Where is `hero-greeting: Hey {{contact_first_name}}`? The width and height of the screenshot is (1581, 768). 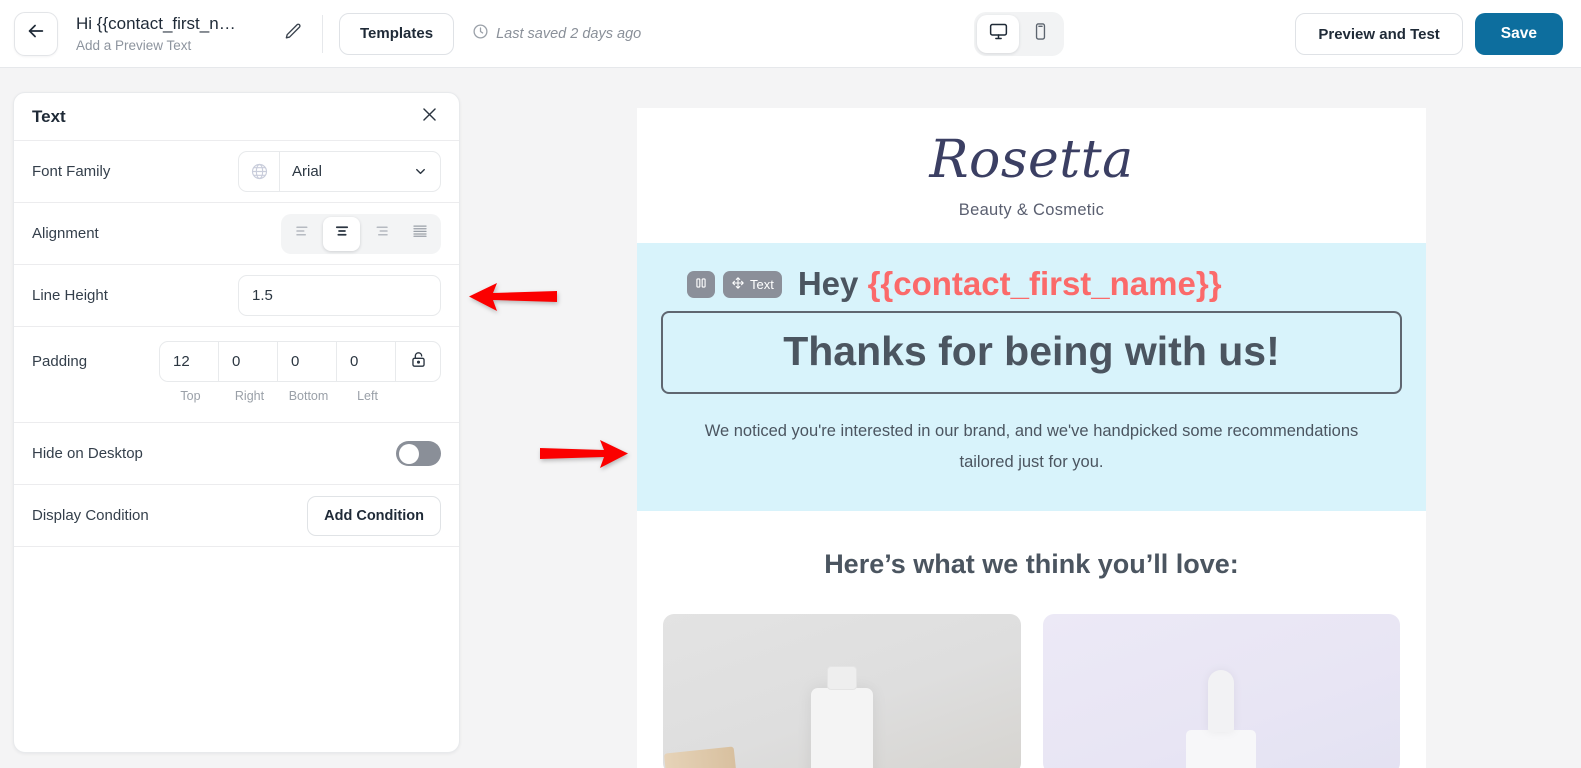
hero-greeting: Hey {{contact_first_name}} is located at coordinates (1010, 284).